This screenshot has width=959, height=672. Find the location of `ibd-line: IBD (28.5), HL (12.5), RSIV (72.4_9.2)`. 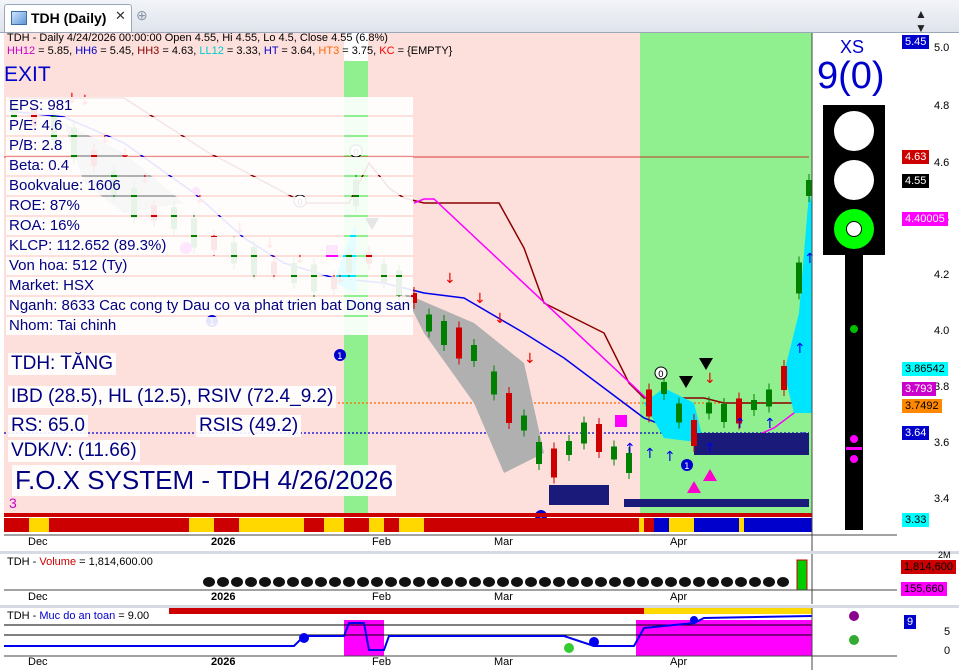

ibd-line: IBD (28.5), HL (12.5), RSIV (72.4_9.2) is located at coordinates (172, 397).